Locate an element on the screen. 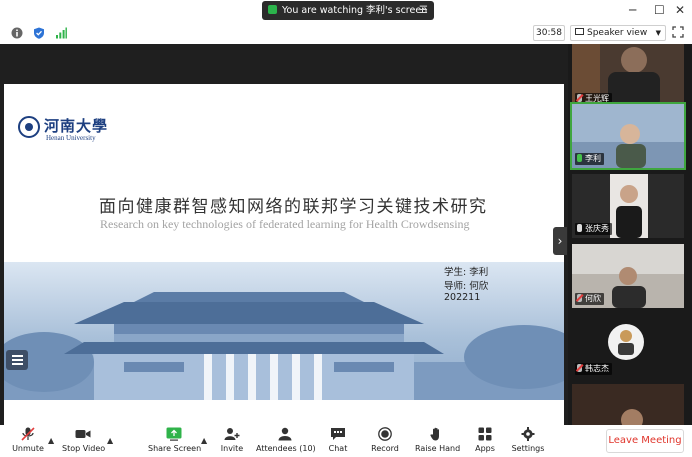  apps-button: Apps is located at coordinates (485, 442).